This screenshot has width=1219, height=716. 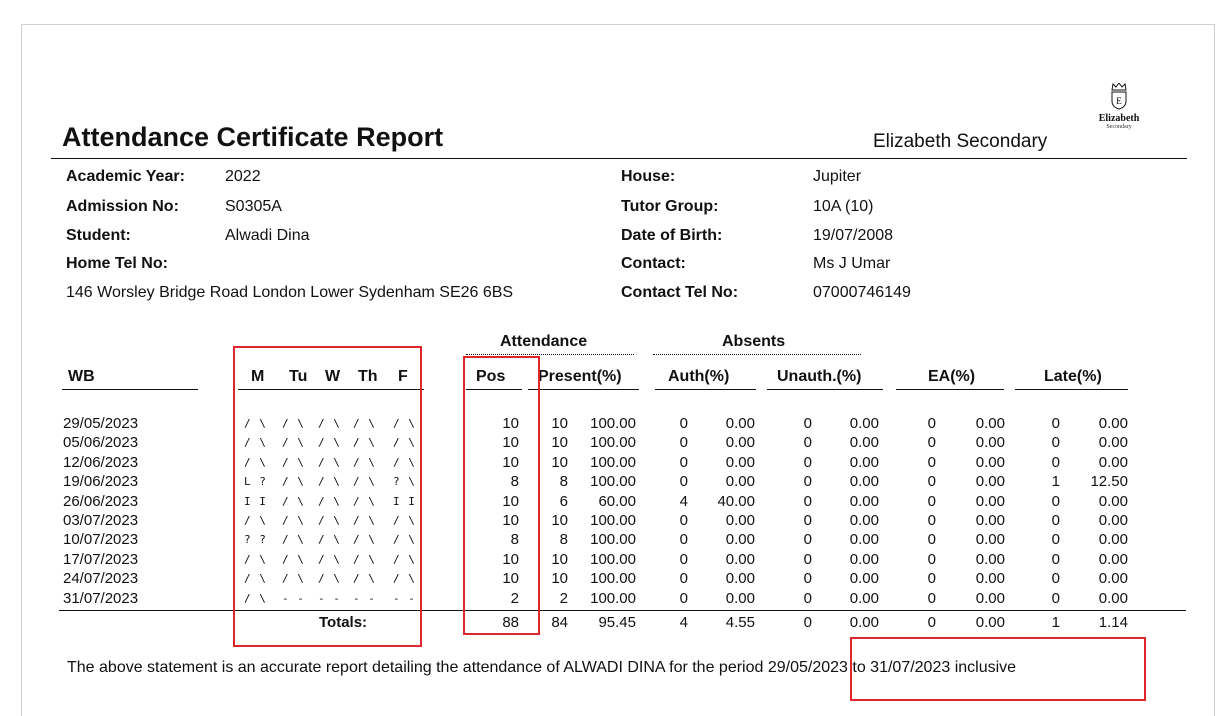 What do you see at coordinates (819, 376) in the screenshot?
I see `col-header-unauth: Unauth.(%)` at bounding box center [819, 376].